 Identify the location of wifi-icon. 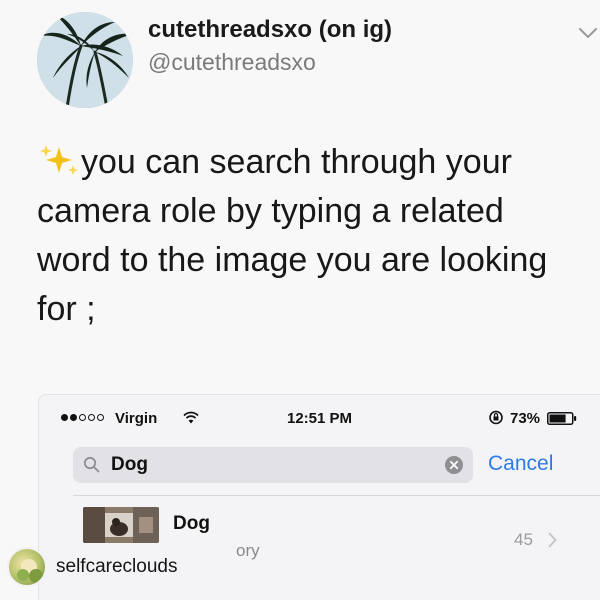
(191, 417).